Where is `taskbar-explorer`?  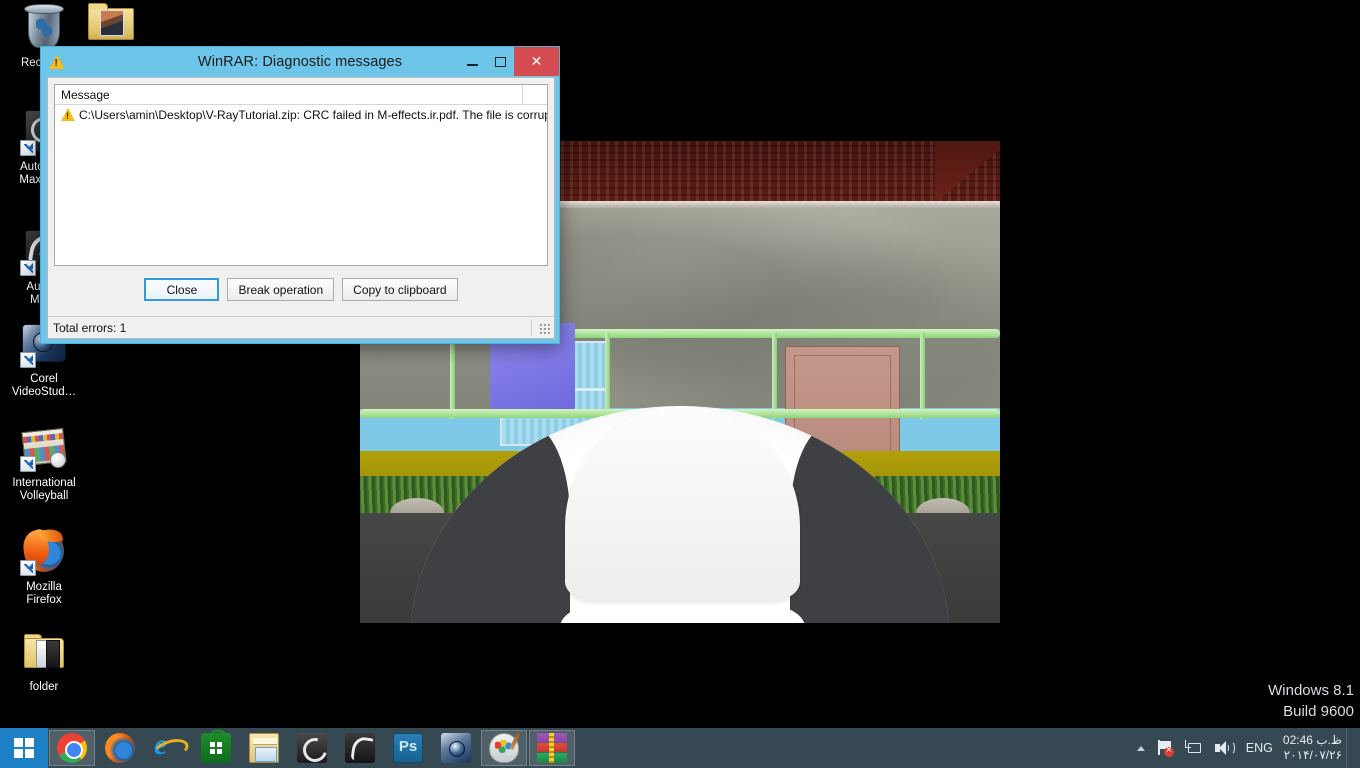
taskbar-explorer is located at coordinates (264, 748).